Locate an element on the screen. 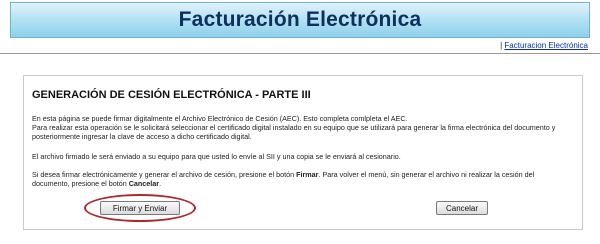 The image size is (600, 244). cancelar-button: Cancelar is located at coordinates (462, 208).